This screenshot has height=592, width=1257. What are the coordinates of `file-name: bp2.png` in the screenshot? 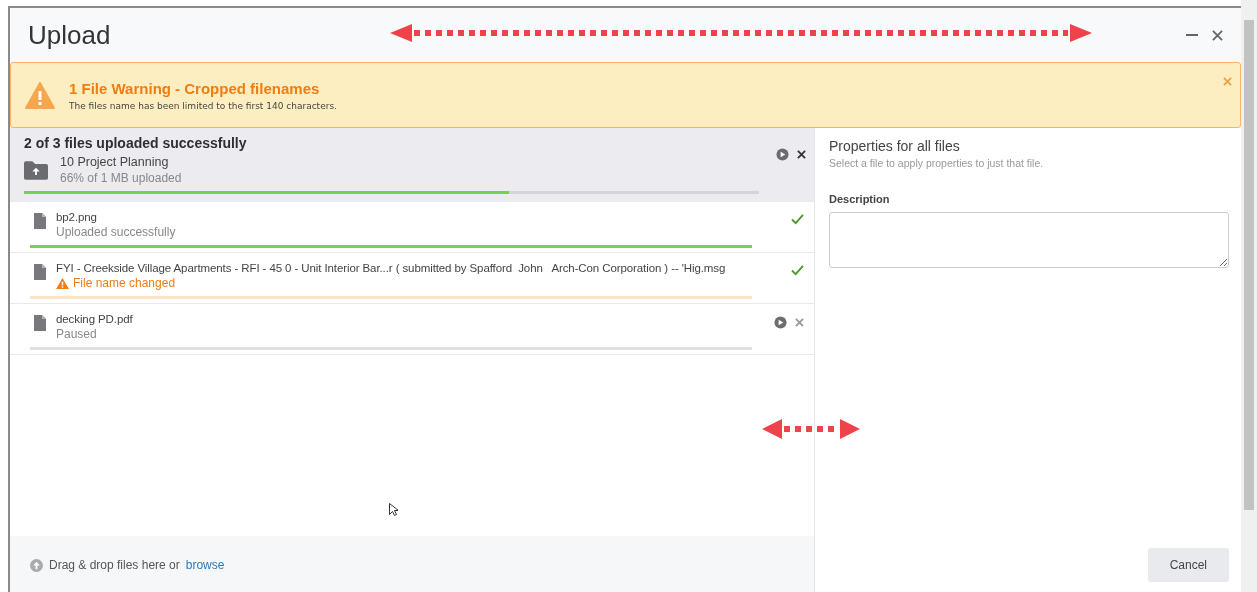 It's located at (77, 217).